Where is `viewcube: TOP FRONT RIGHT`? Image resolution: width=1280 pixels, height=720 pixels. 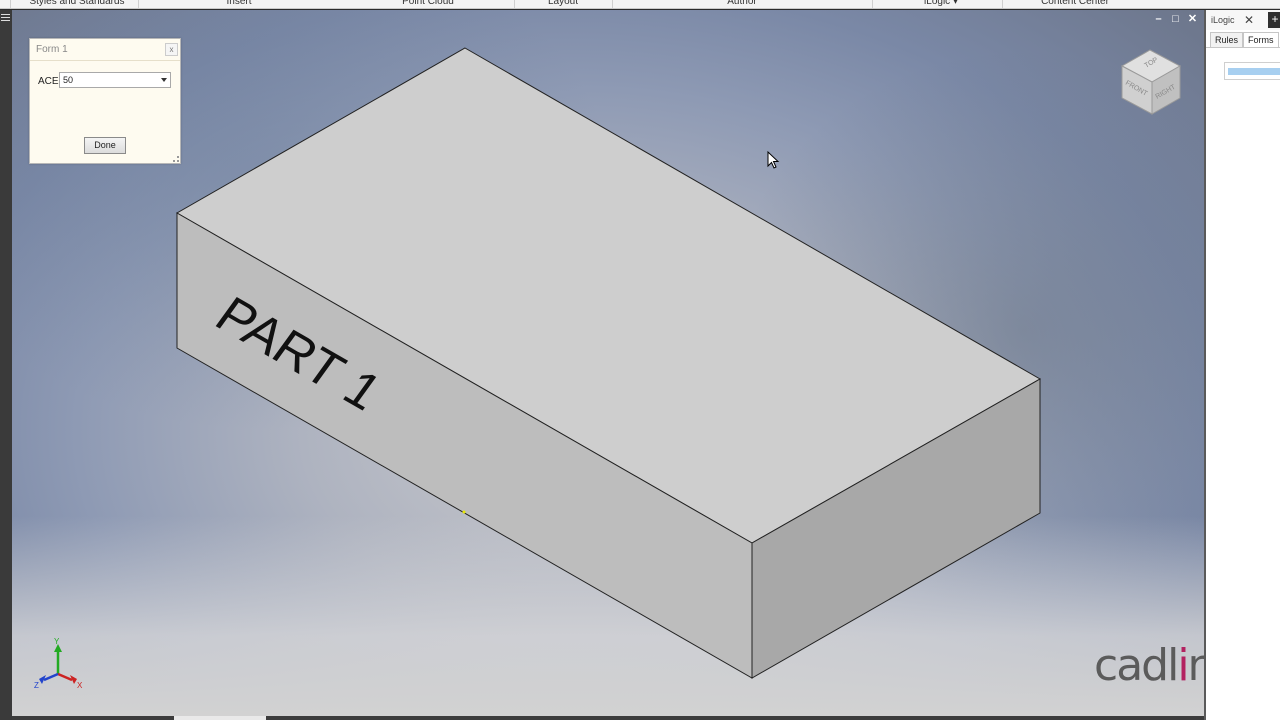
viewcube: TOP FRONT RIGHT is located at coordinates (1146, 79).